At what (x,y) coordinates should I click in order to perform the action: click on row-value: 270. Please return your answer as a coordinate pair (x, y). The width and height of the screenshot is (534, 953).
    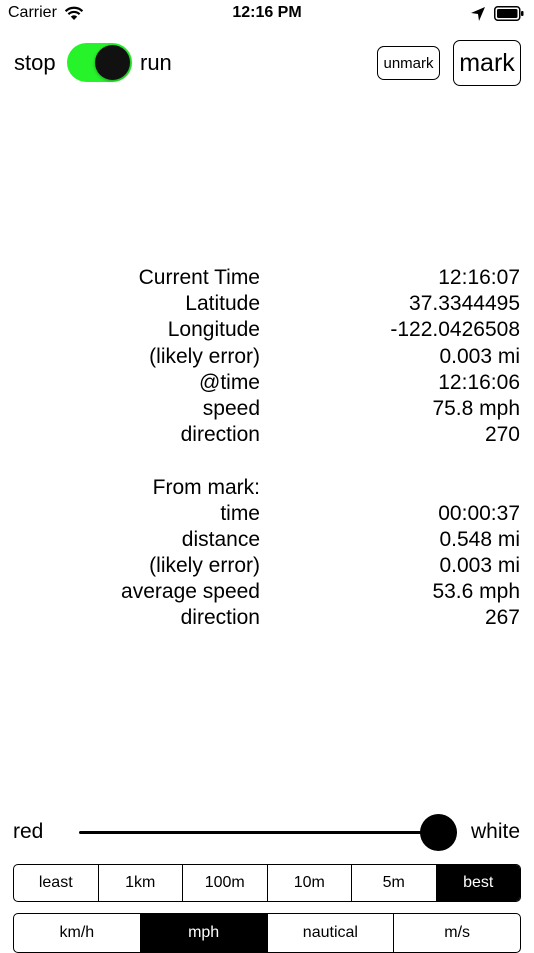
    Looking at the image, I should click on (502, 435).